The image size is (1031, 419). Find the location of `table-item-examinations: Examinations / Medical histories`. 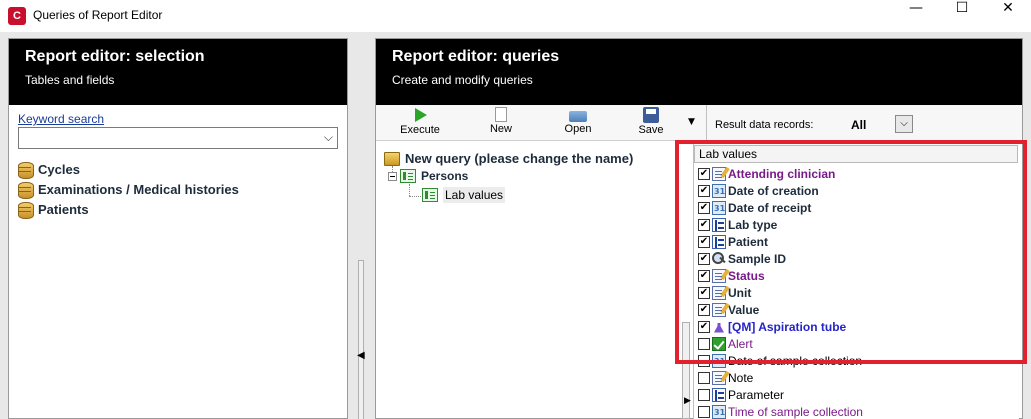

table-item-examinations: Examinations / Medical histories is located at coordinates (128, 189).